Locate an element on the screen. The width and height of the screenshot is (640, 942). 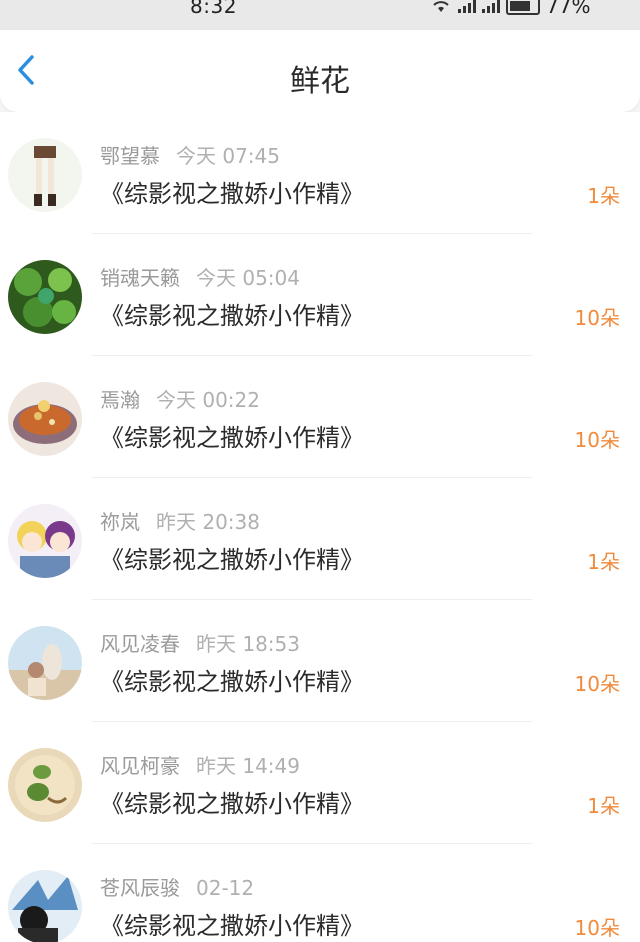
record-meta: 销魂天籁 今天 05:04 is located at coordinates (200, 276).